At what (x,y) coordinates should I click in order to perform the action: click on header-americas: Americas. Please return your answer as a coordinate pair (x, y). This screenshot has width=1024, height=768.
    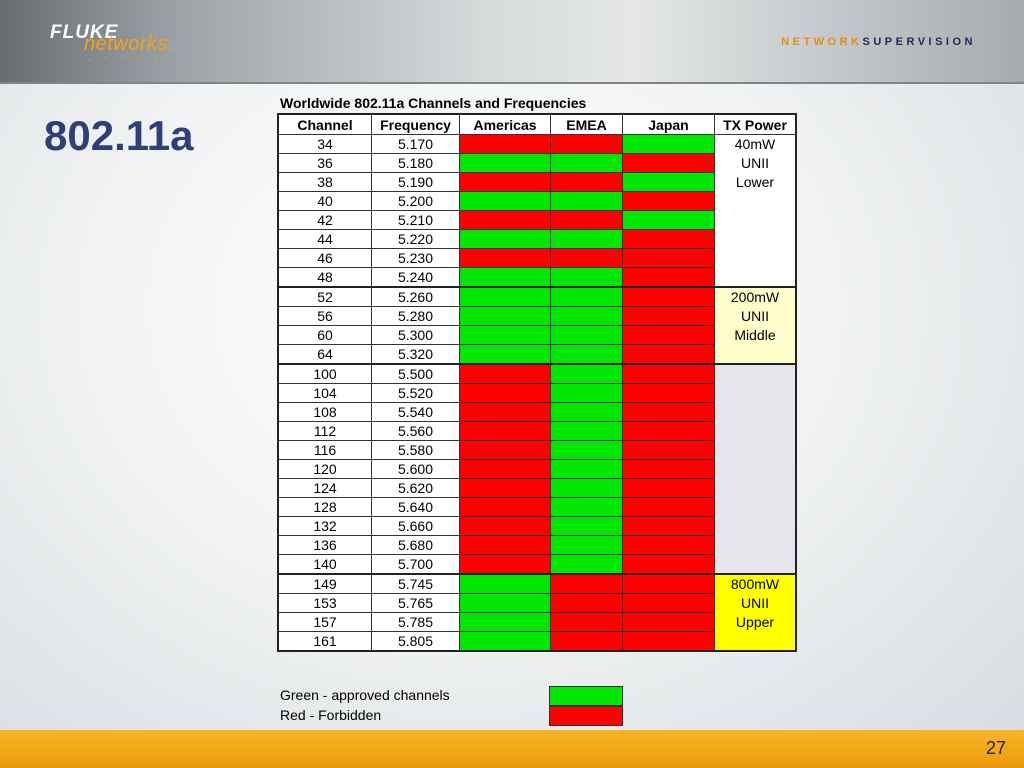
    Looking at the image, I should click on (505, 124).